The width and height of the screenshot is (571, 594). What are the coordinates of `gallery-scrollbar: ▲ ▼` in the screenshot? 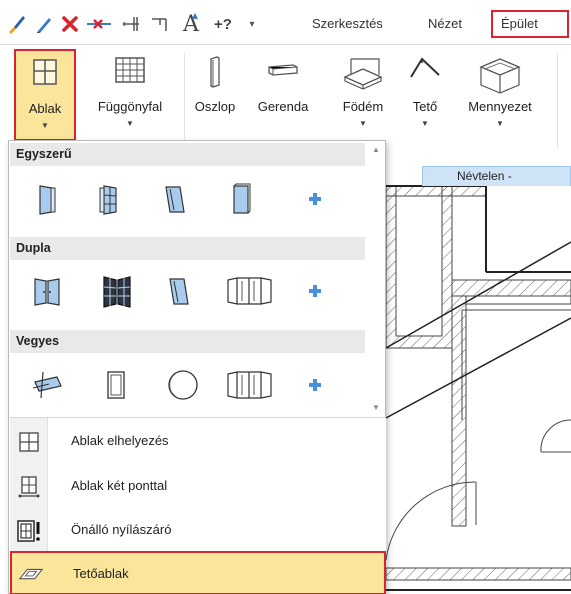 It's located at (376, 279).